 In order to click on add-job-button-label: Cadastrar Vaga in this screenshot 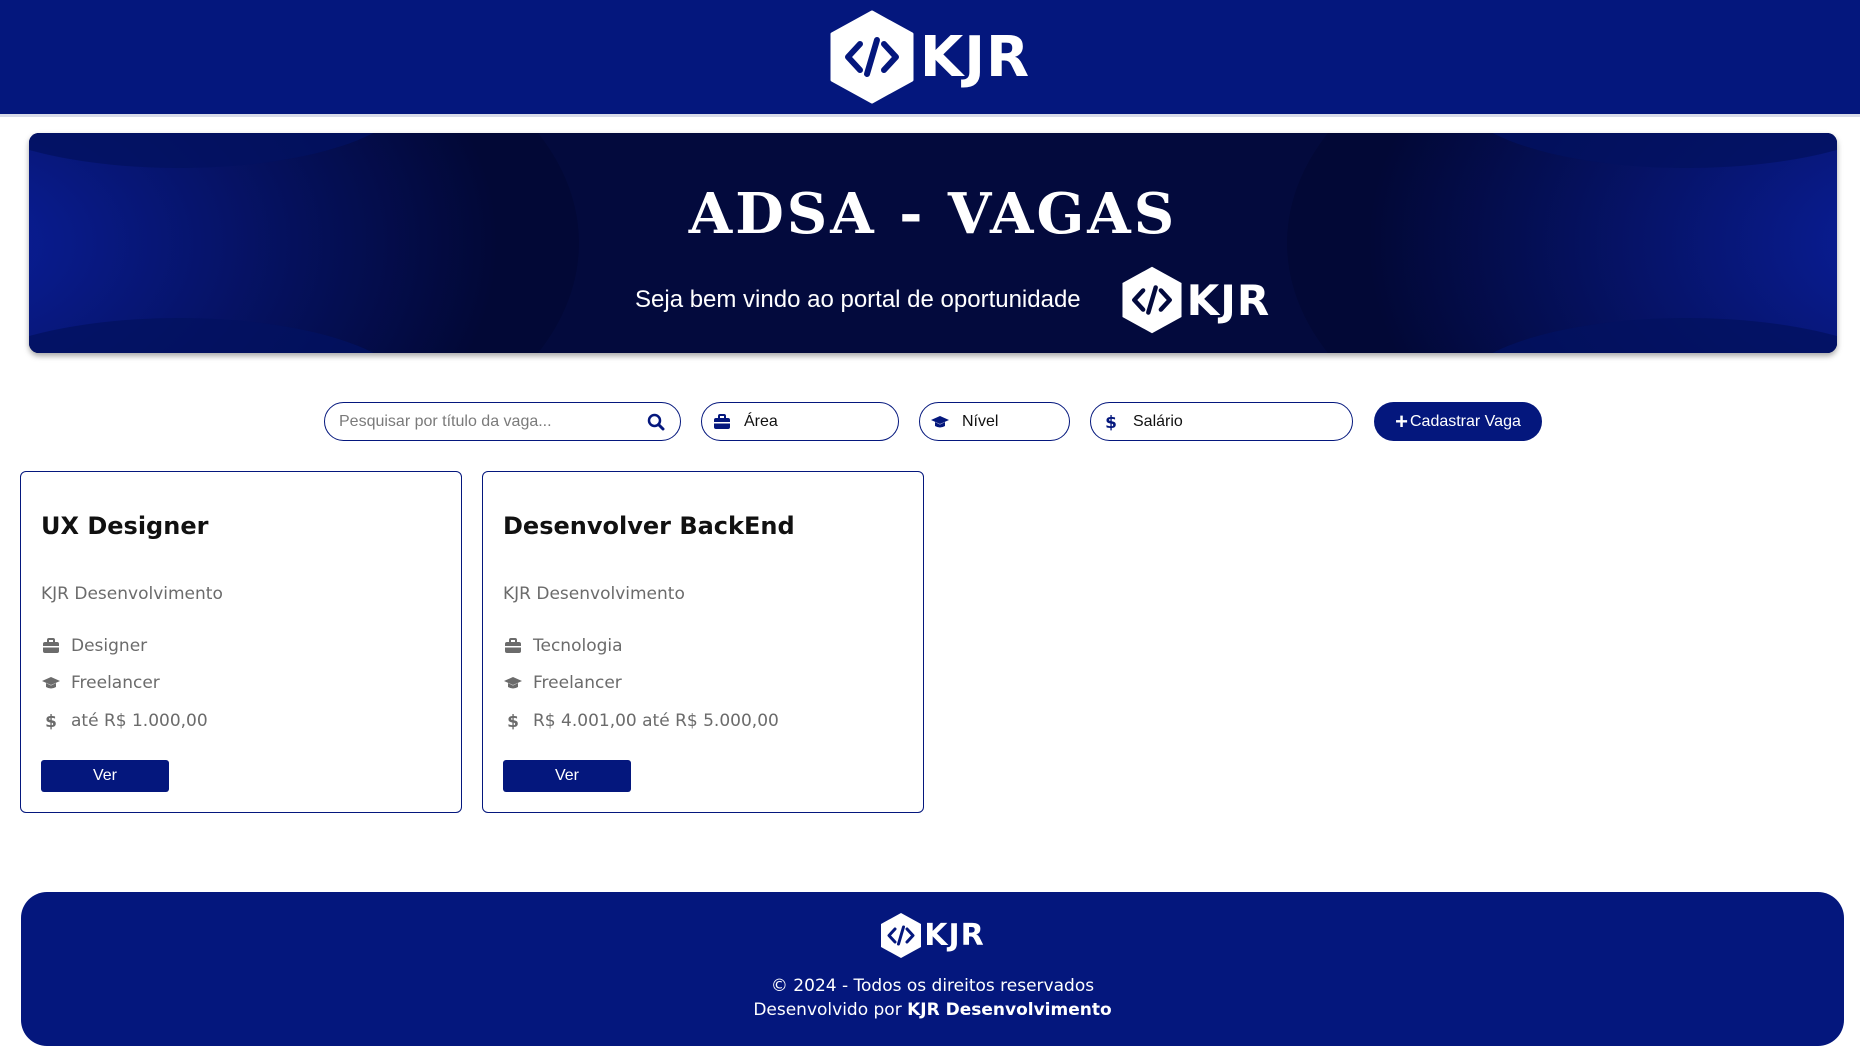, I will do `click(1465, 421)`.